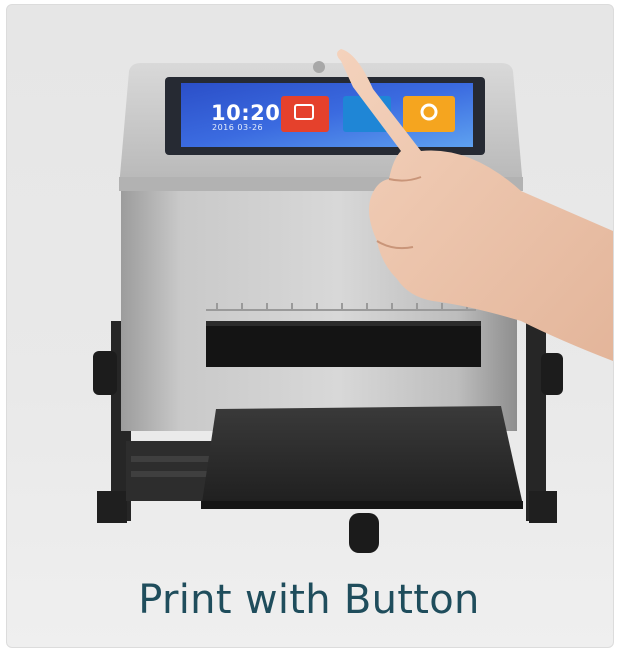  Describe the element at coordinates (364, 533) in the screenshot. I see `adjust-knob` at that location.